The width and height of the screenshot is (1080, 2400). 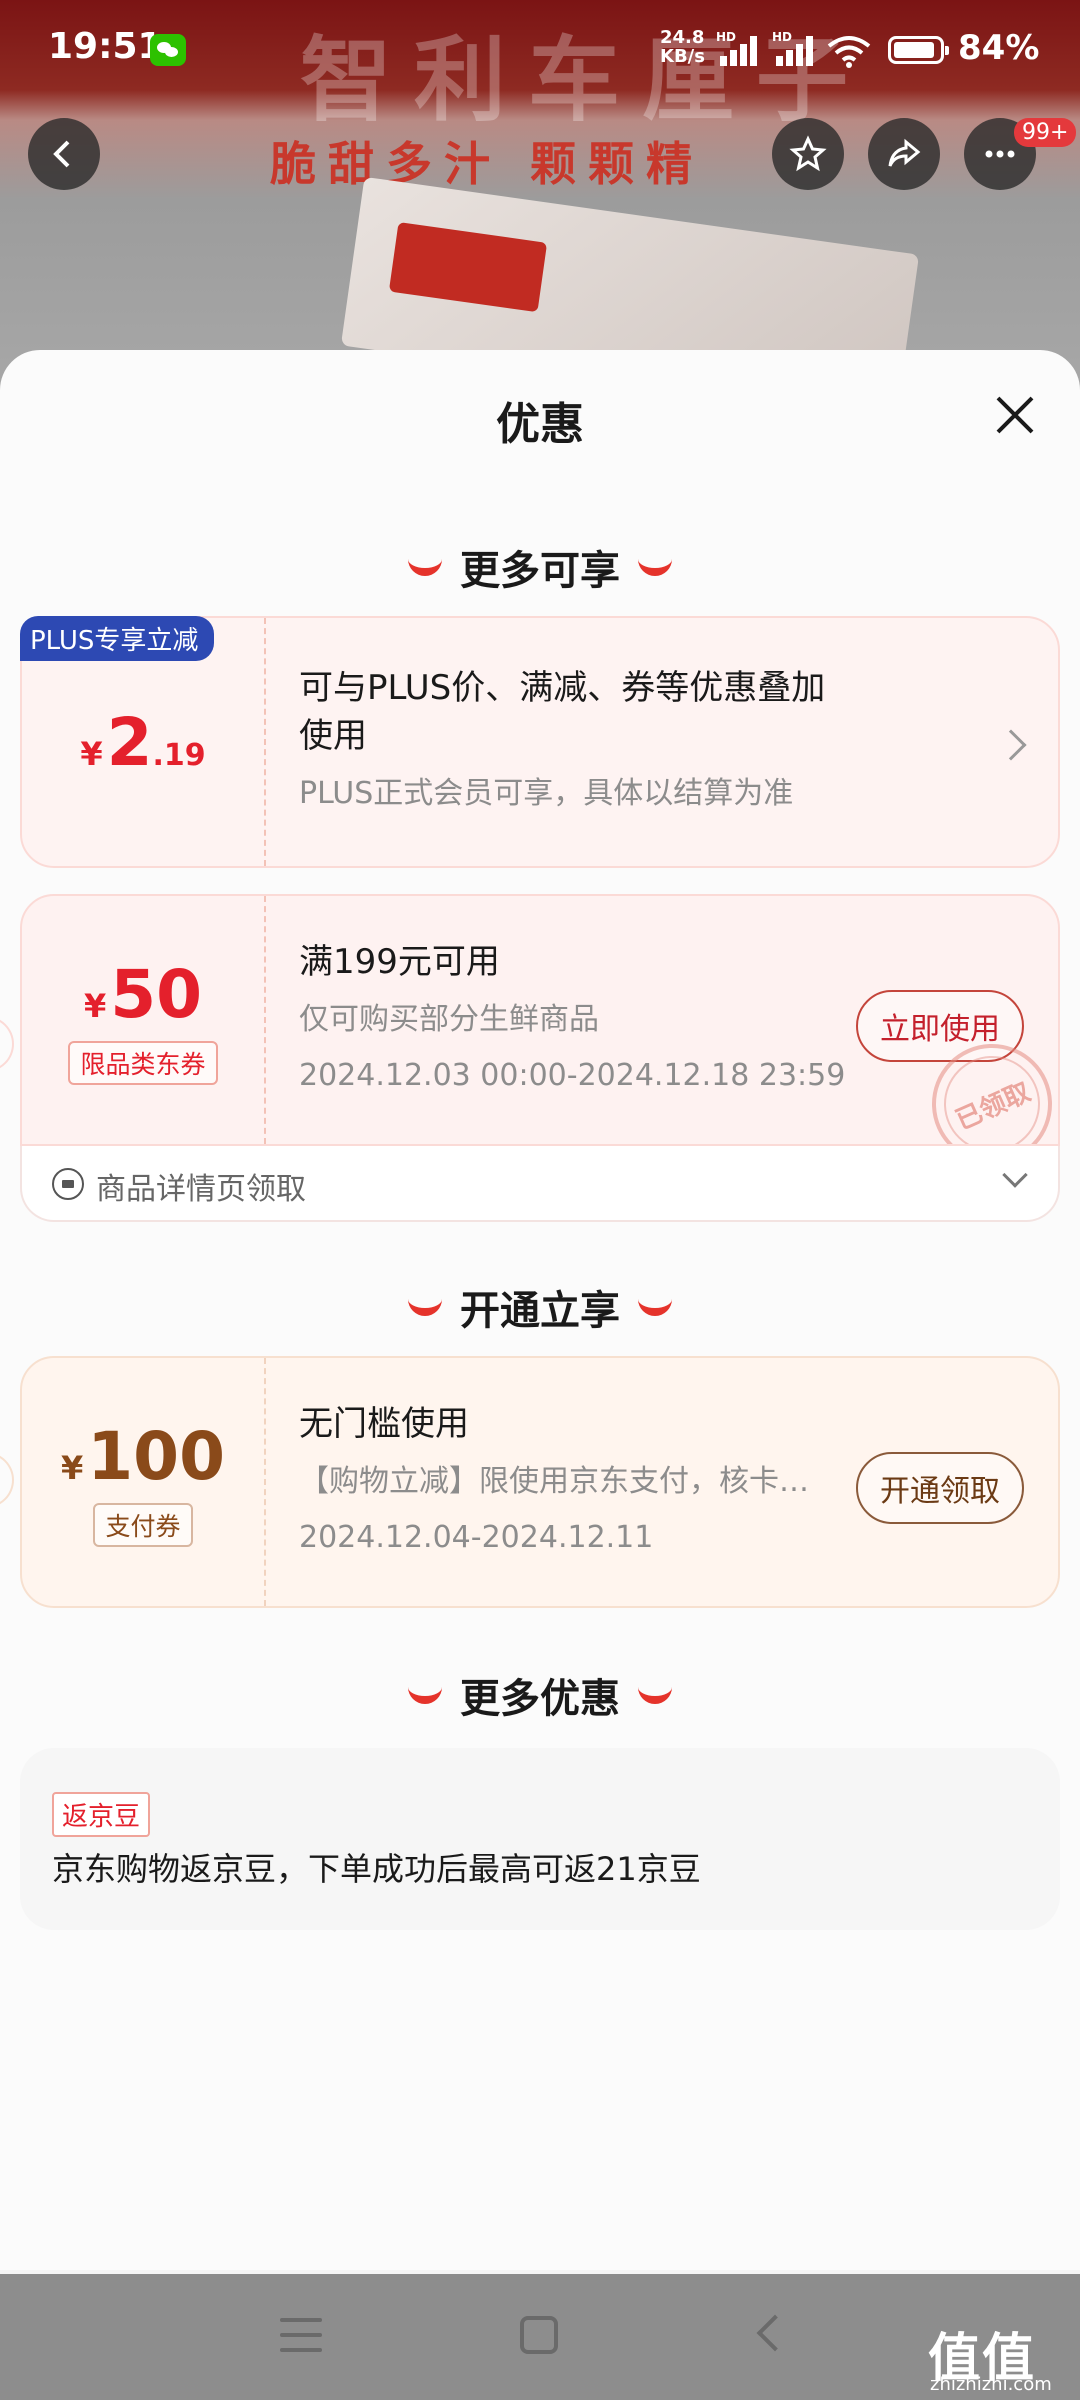 What do you see at coordinates (658, 741) in the screenshot?
I see `plus-card-body: 可与PLUS价、满减、券等优惠叠加 使用 PLUS正式会员可享，具体以结算为准` at bounding box center [658, 741].